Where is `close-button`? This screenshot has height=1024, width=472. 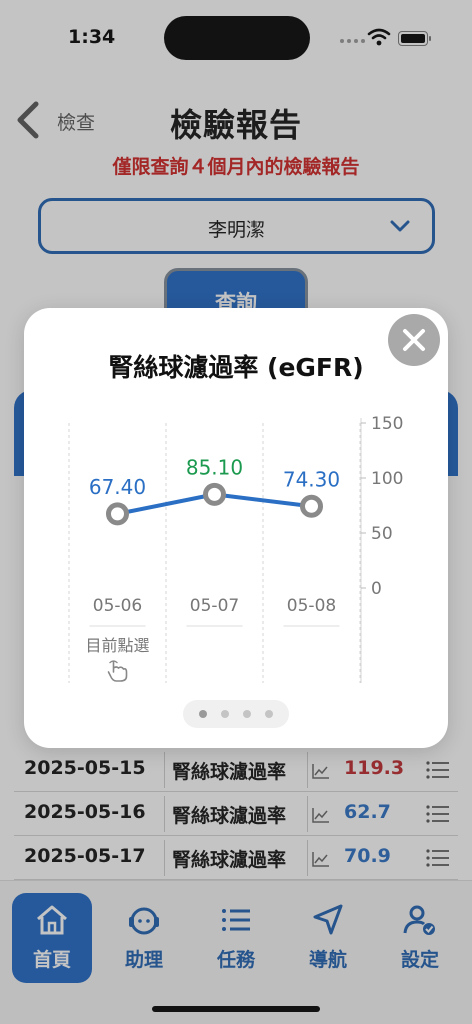 close-button is located at coordinates (414, 340).